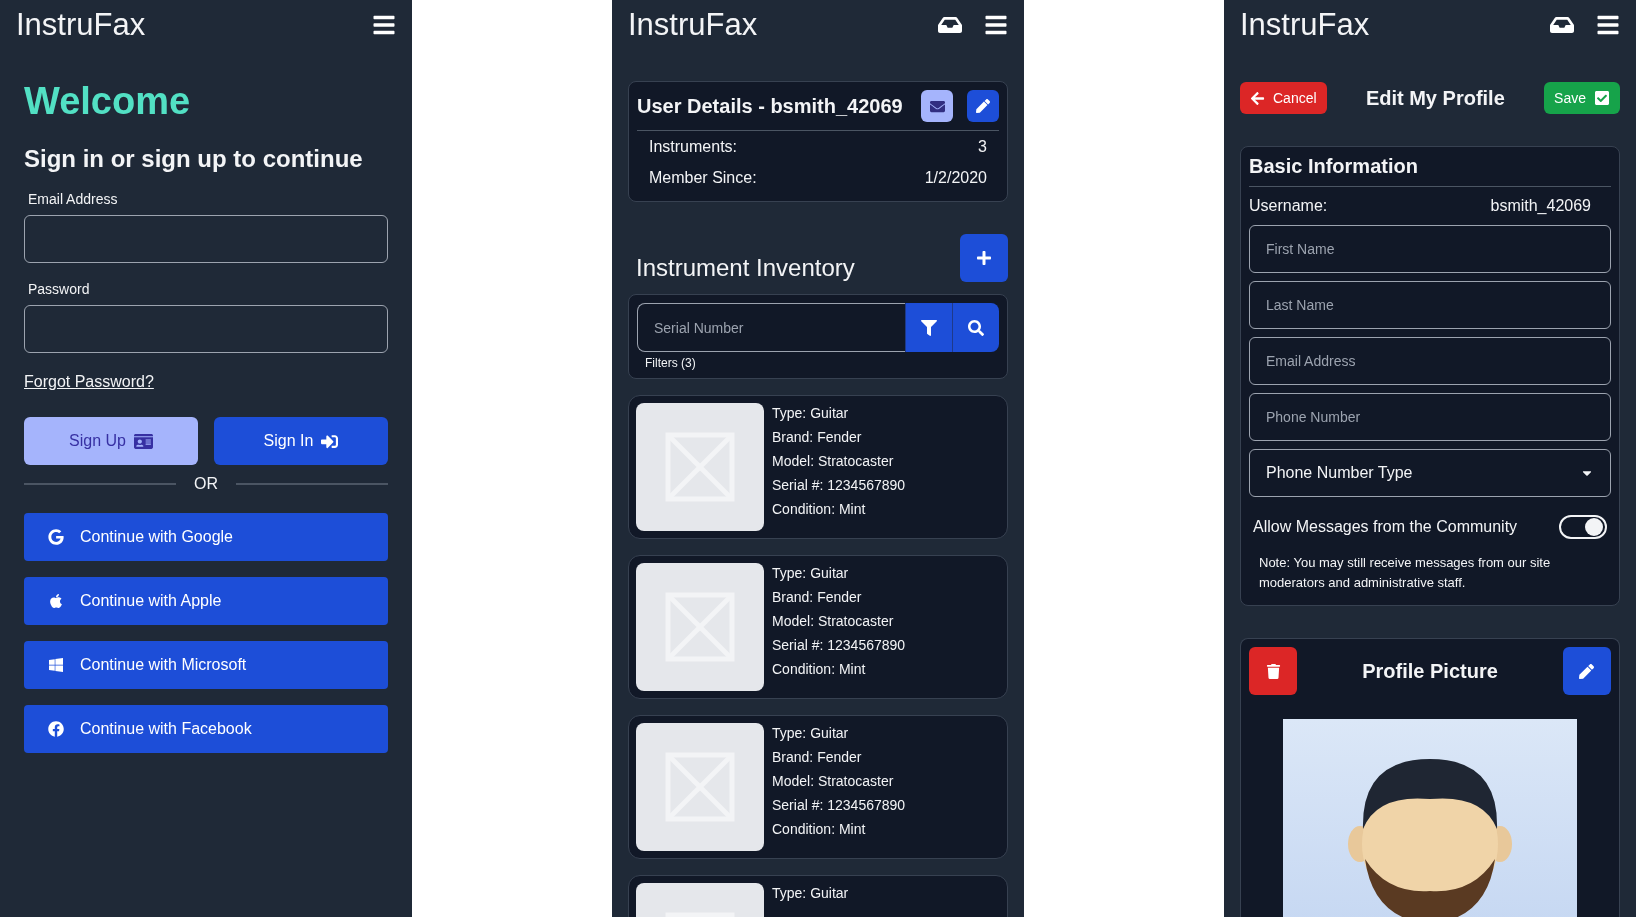 The width and height of the screenshot is (1636, 917). Describe the element at coordinates (1435, 98) in the screenshot. I see `page-title: Edit My Profile` at that location.